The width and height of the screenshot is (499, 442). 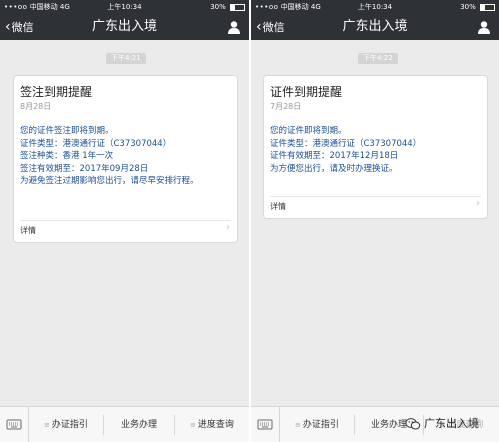 What do you see at coordinates (67, 156) in the screenshot?
I see `card-line: 签注种类：香港 1年一次` at bounding box center [67, 156].